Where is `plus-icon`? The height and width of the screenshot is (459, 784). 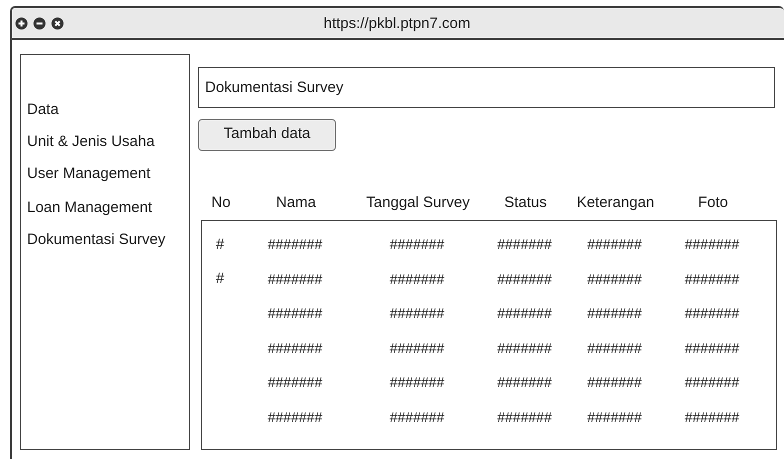 plus-icon is located at coordinates (21, 23).